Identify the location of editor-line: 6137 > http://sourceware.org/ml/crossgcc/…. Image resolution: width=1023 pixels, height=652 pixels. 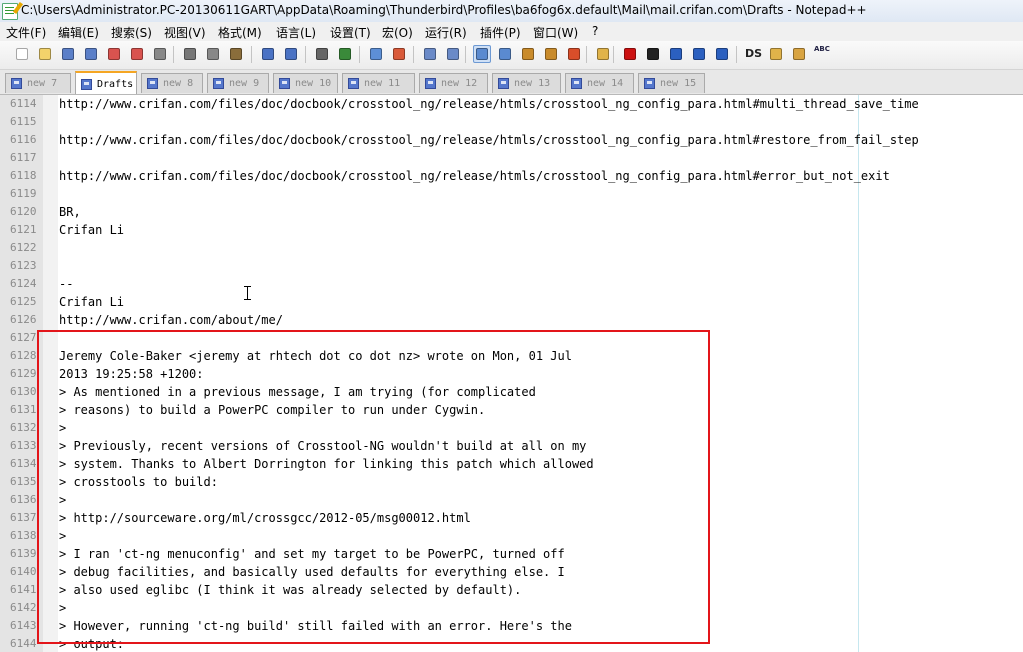
(511, 518).